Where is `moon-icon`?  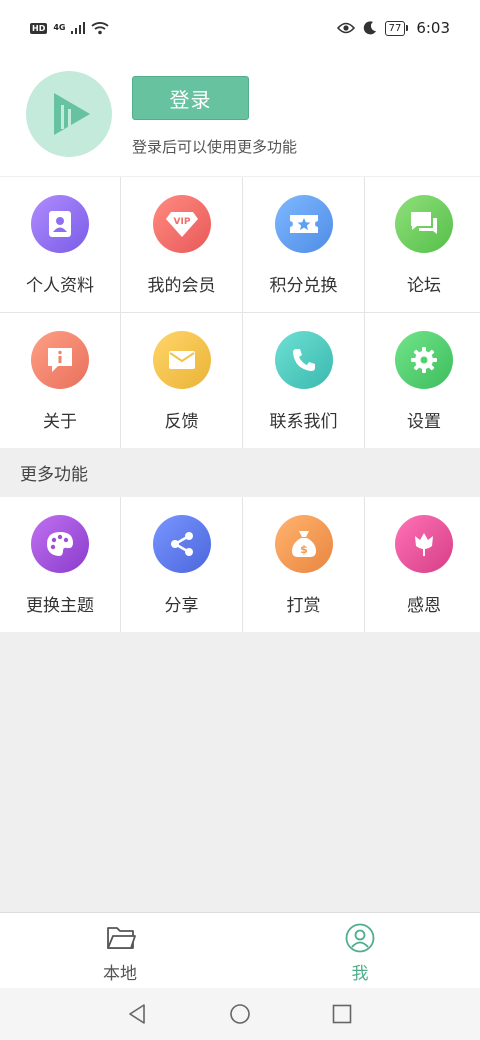
moon-icon is located at coordinates (369, 28).